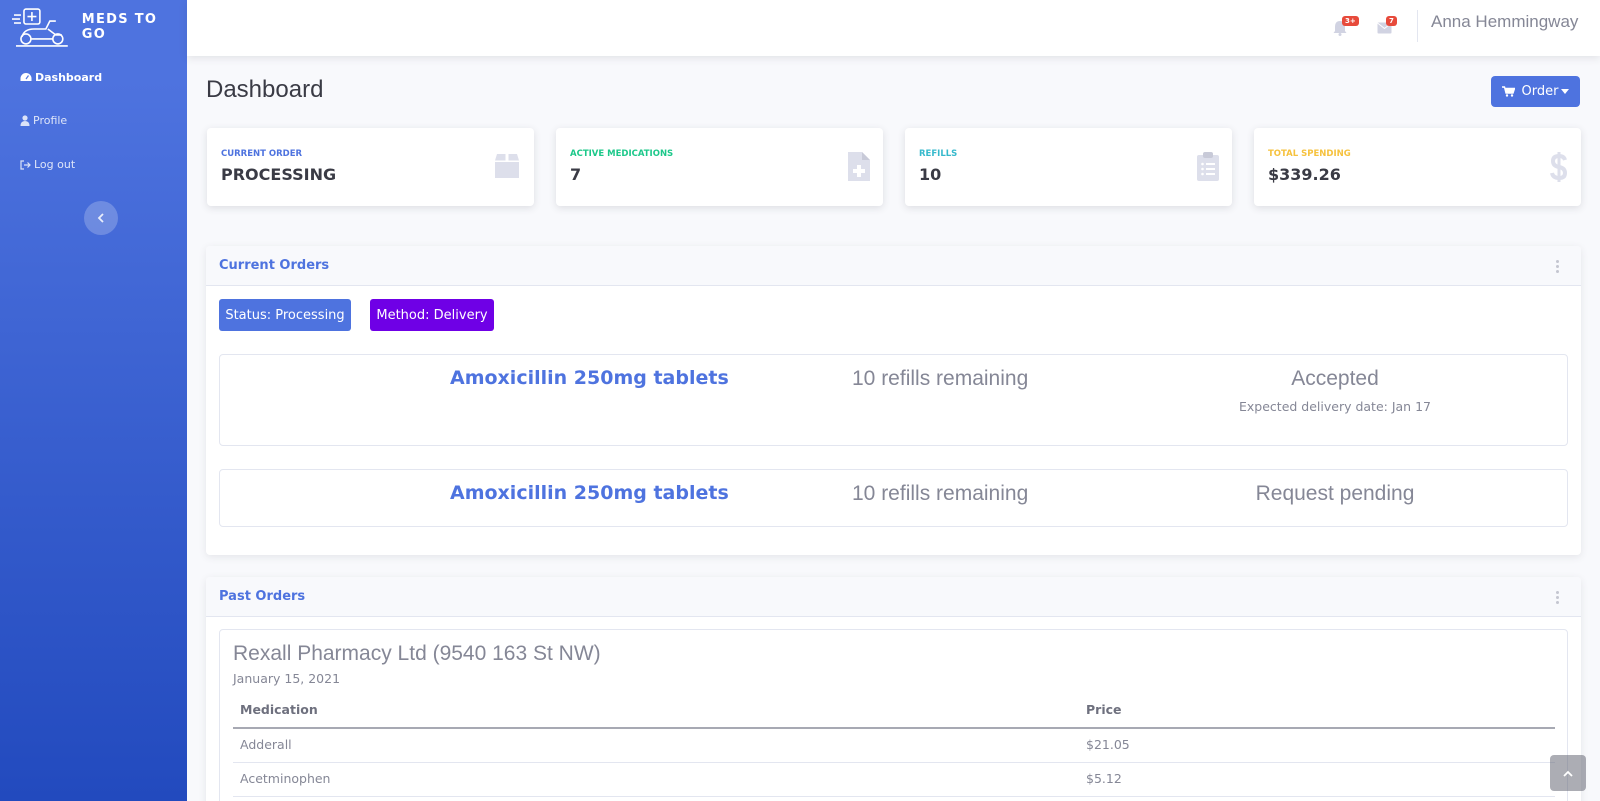 The height and width of the screenshot is (801, 1600). Describe the element at coordinates (1350, 21) in the screenshot. I see `alerts-badge: 3+` at that location.